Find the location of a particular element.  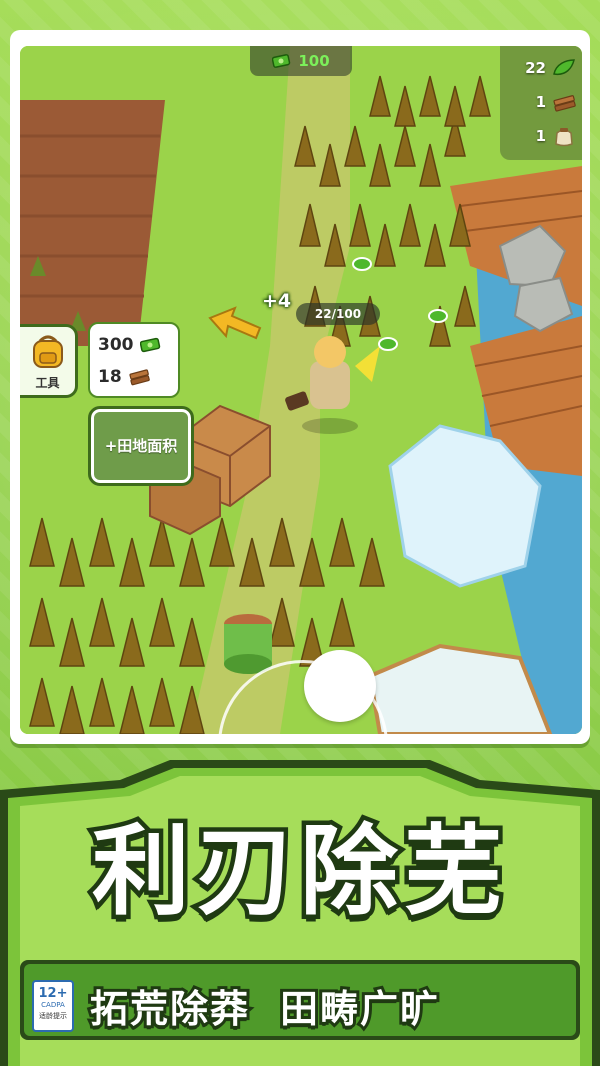

wood-count: 1 is located at coordinates (540, 102).